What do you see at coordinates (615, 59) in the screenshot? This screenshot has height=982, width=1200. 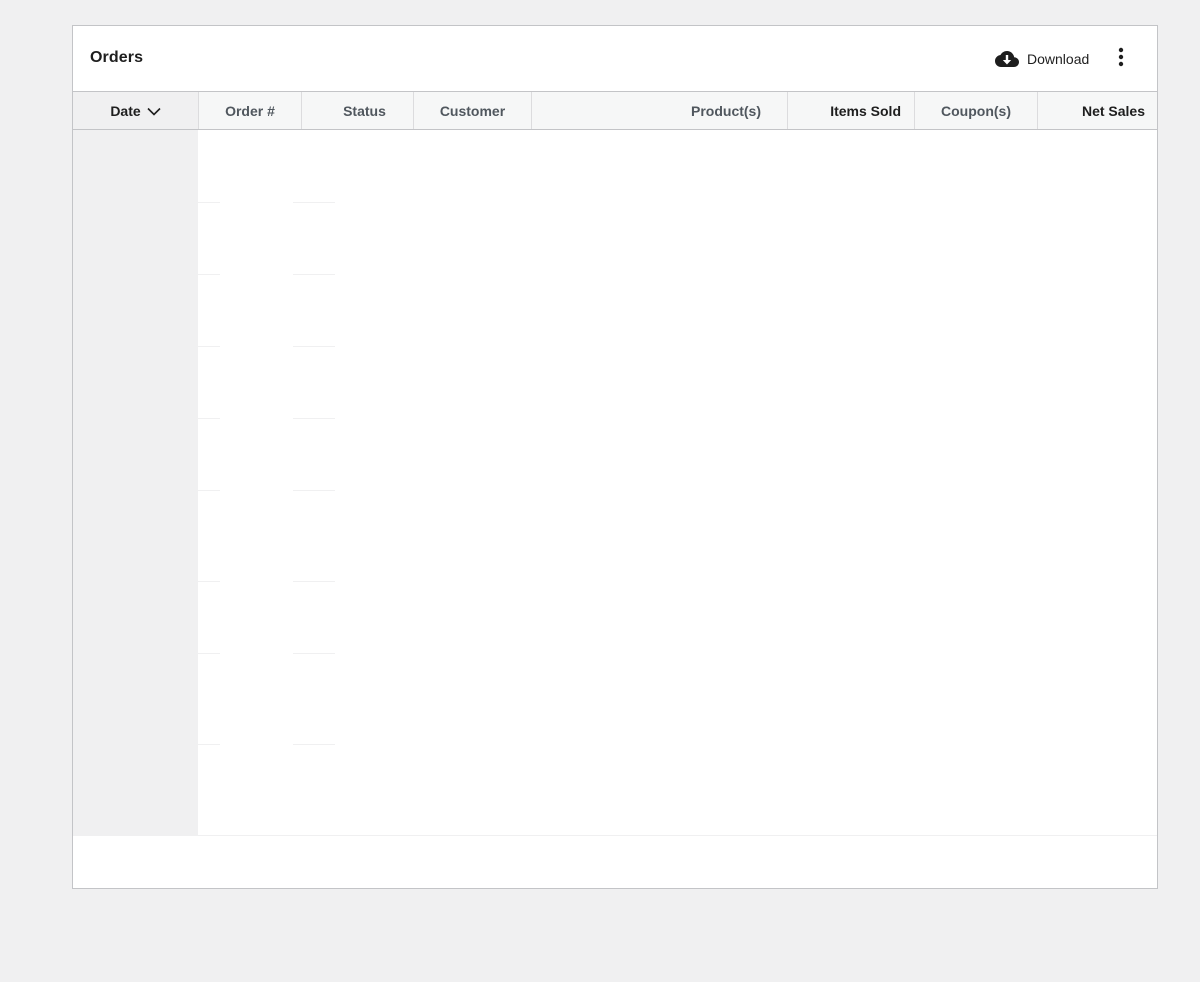 I see `card-header: Orders Download` at bounding box center [615, 59].